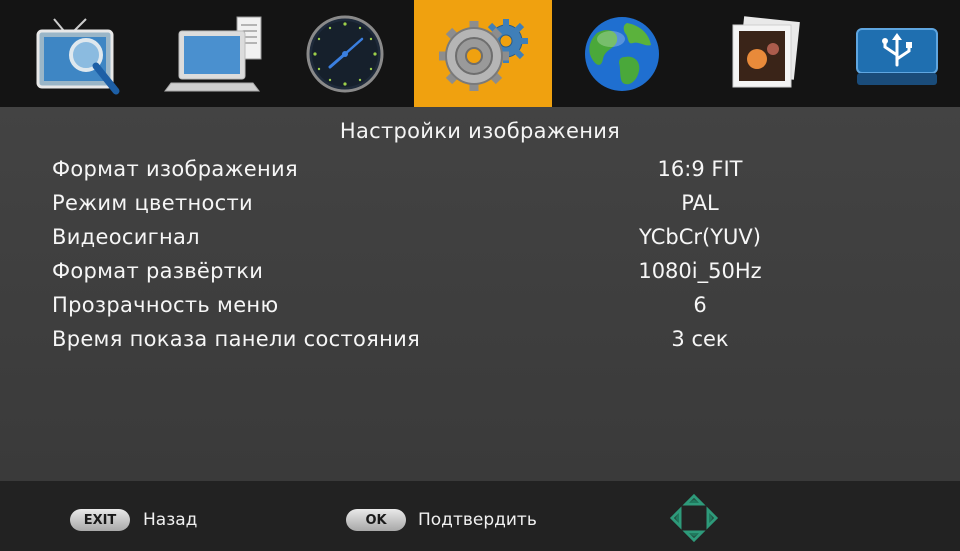 The height and width of the screenshot is (551, 960). I want to click on photo-icon, so click(766, 51).